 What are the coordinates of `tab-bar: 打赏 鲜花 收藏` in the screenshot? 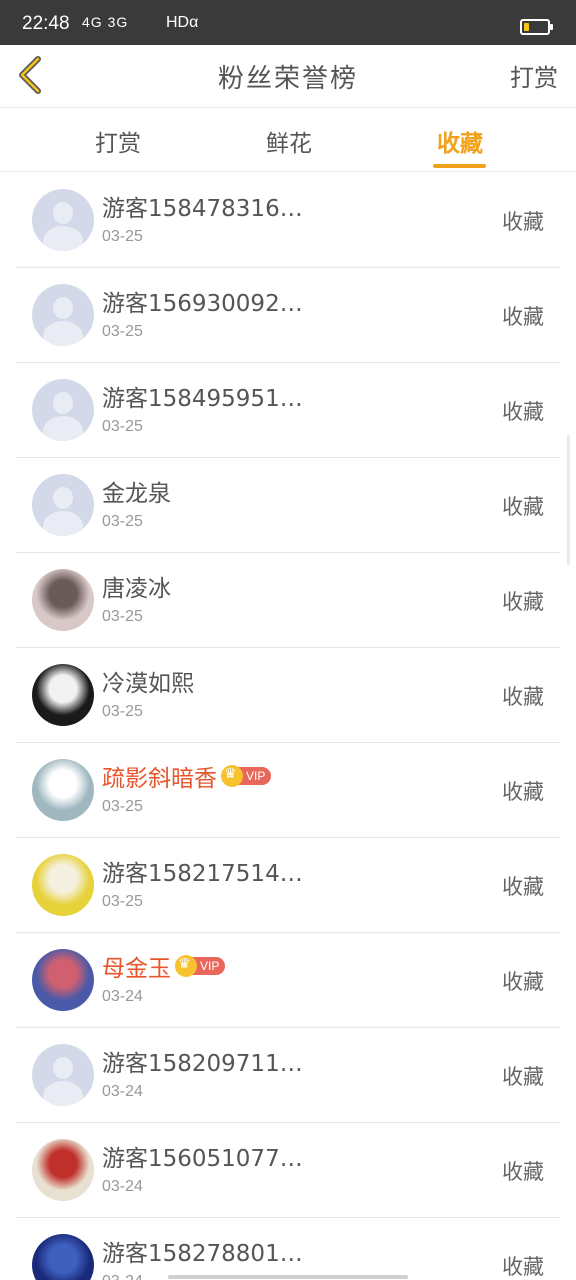 It's located at (288, 140).